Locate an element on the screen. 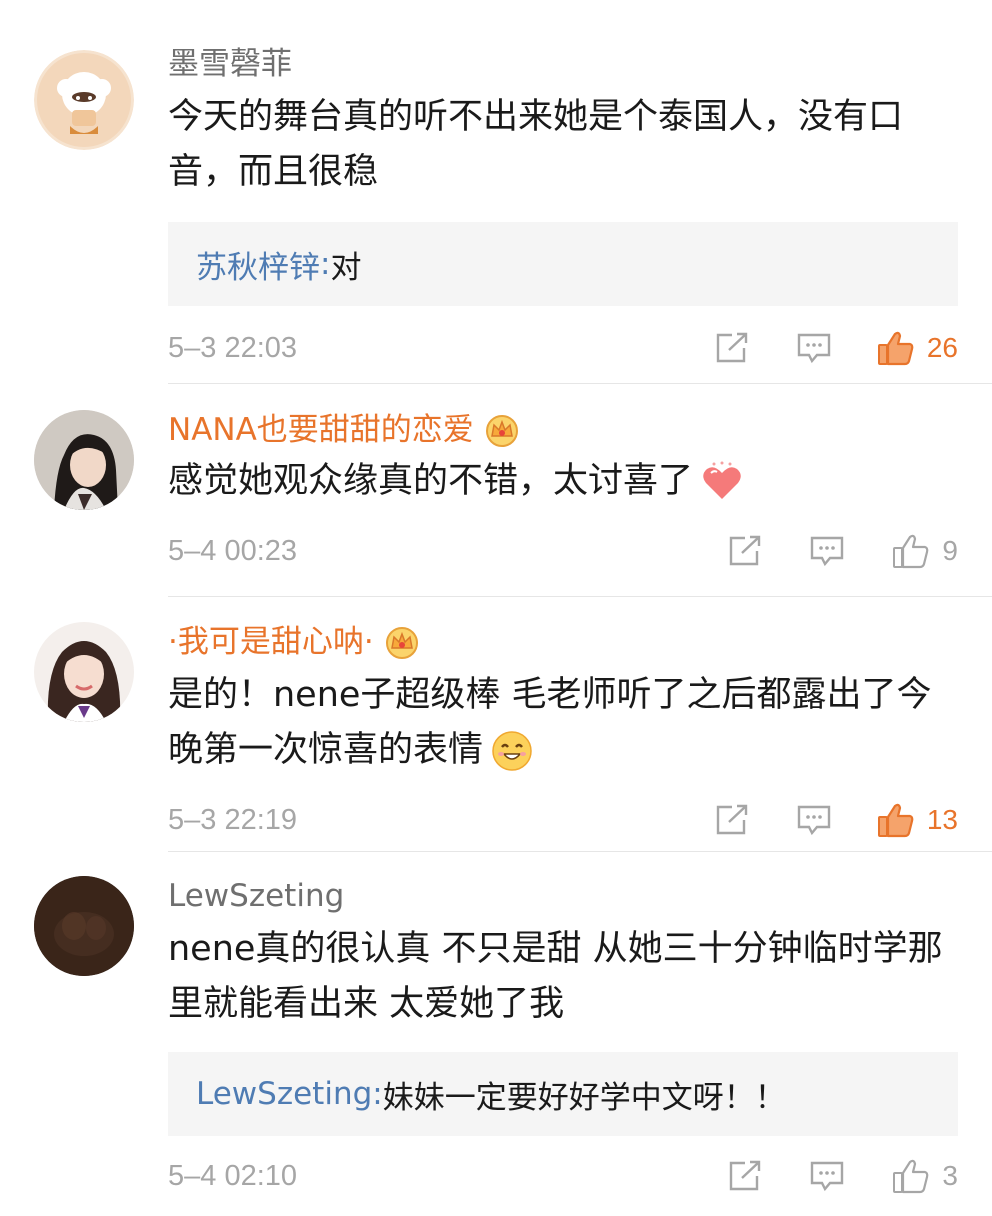 The height and width of the screenshot is (1216, 992). comment-text: 是的！nene子超级棒 毛老师听了之后都露出了今晚第一次惊喜的表情 is located at coordinates (563, 723).